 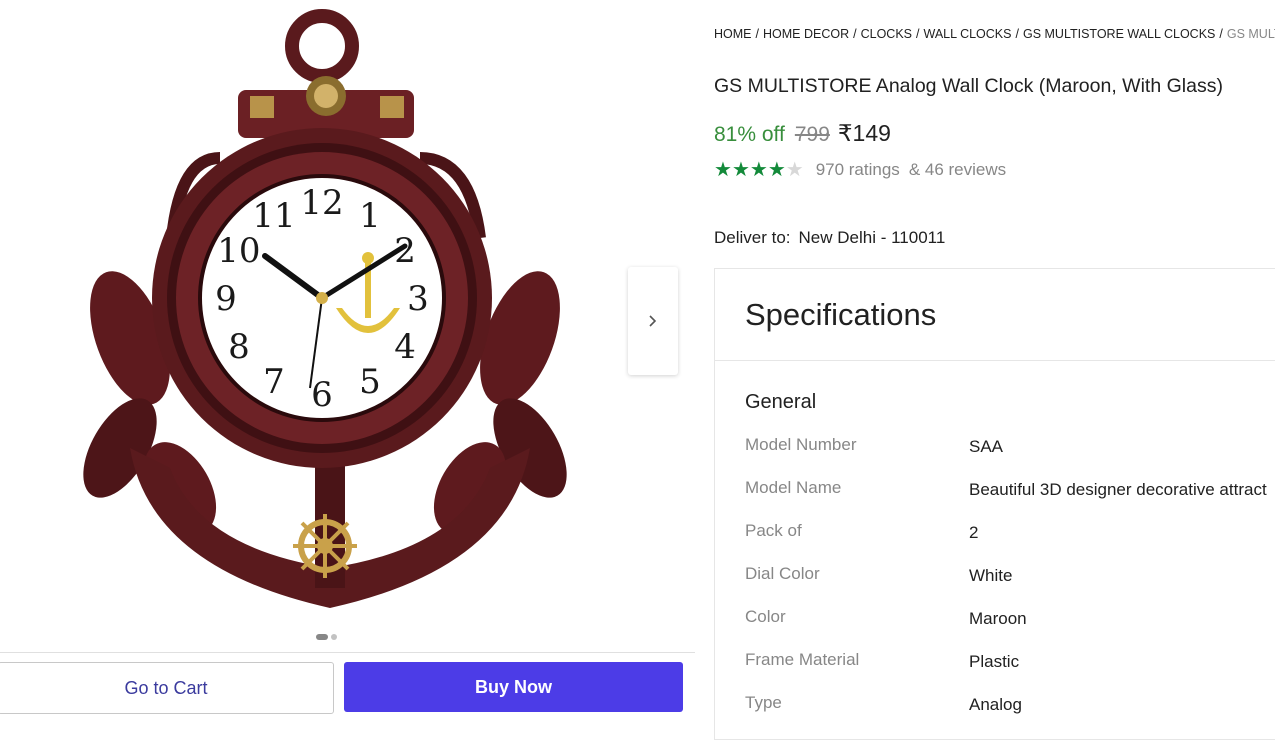 I want to click on clock-numeral: 7, so click(x=274, y=382).